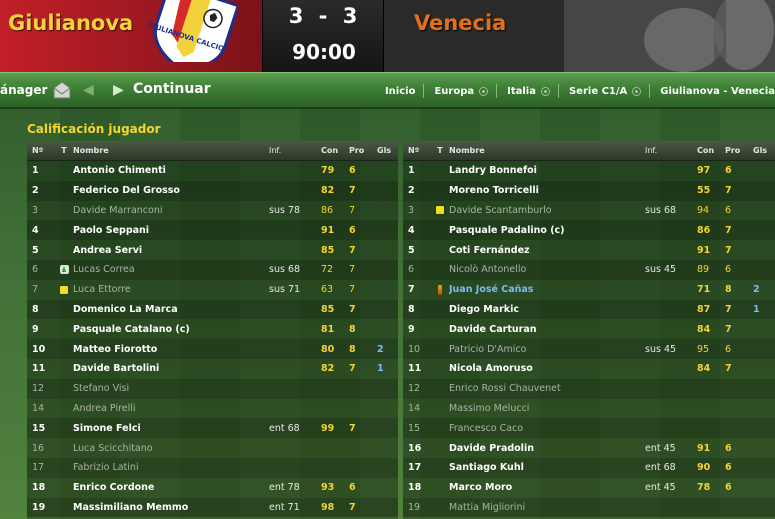  Describe the element at coordinates (547, 388) in the screenshot. I see `player-name: Enrico Rossi Chauvenet` at that location.